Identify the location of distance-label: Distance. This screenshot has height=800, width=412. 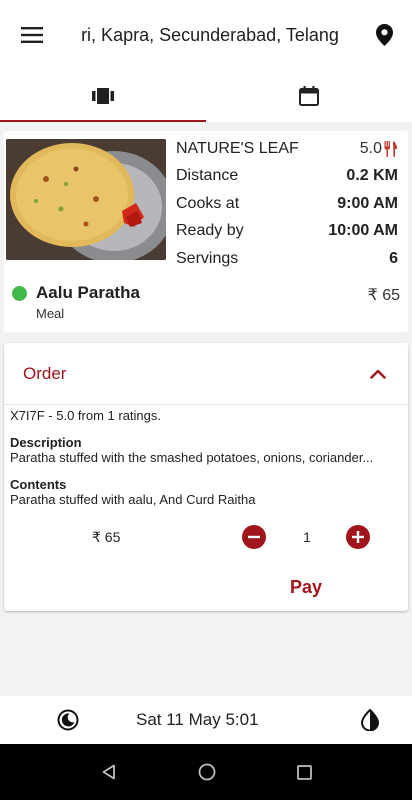
(207, 176).